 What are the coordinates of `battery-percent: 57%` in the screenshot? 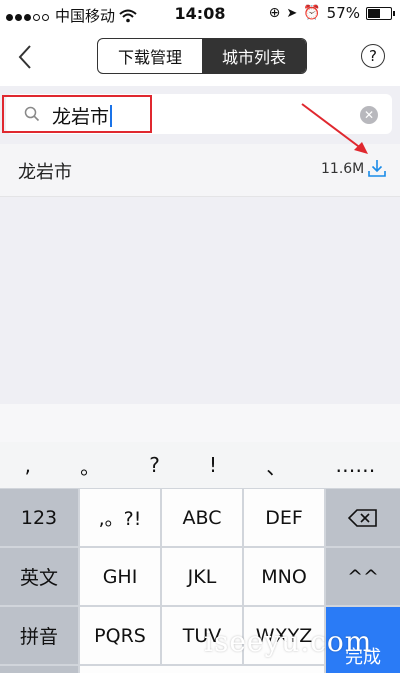 It's located at (343, 13).